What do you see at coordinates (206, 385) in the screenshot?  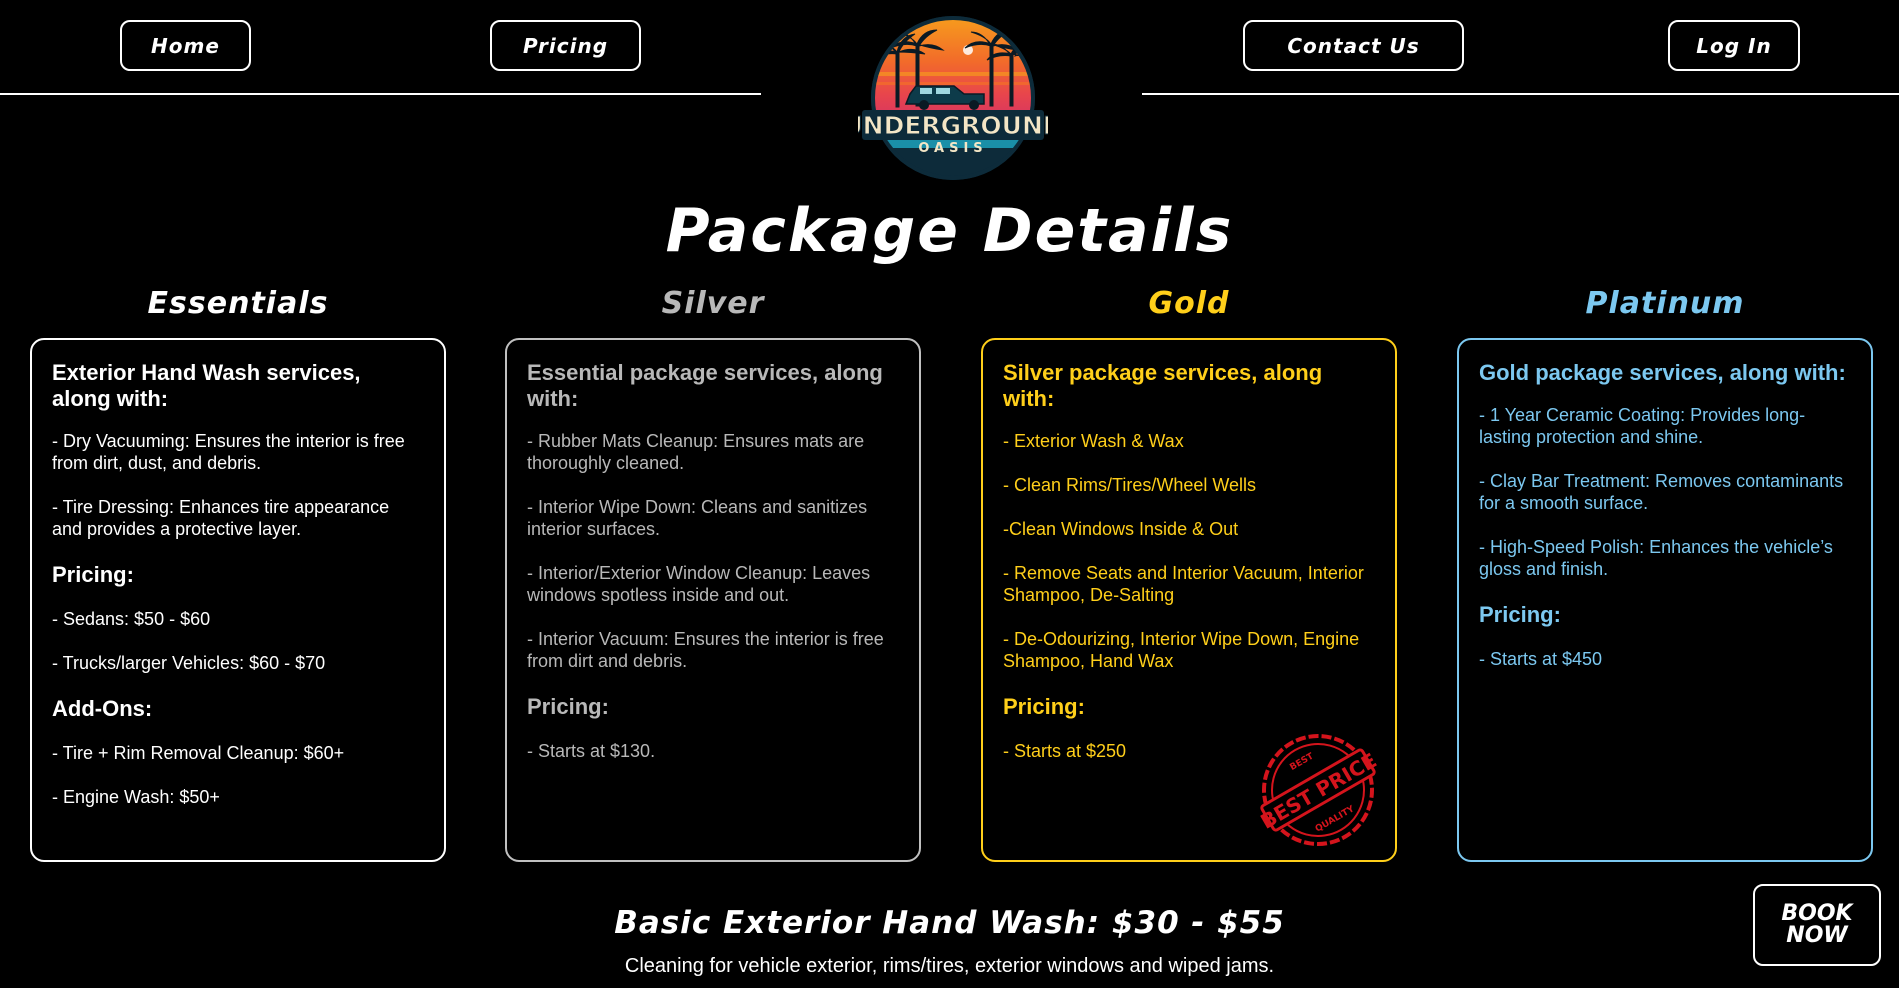 I see `package-heading: Exterior Hand Wash services, along with:` at bounding box center [206, 385].